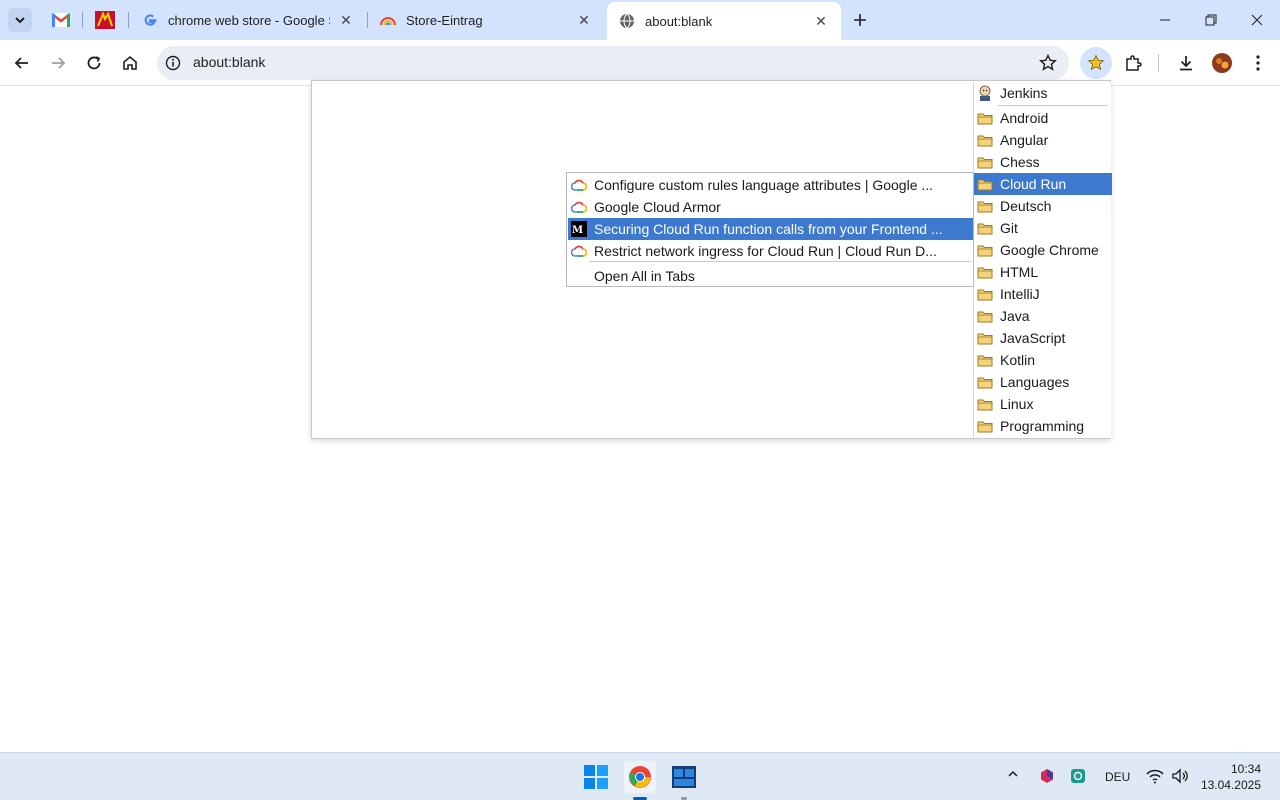  I want to click on bookmark-folder-linux: Linux, so click(1043, 404).